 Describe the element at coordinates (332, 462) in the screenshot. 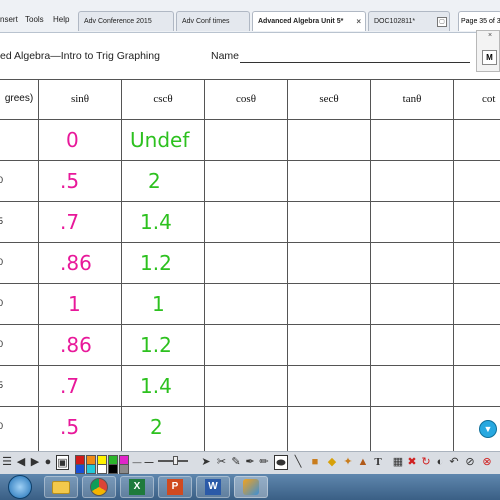

I see `fill-icon: ◆` at that location.